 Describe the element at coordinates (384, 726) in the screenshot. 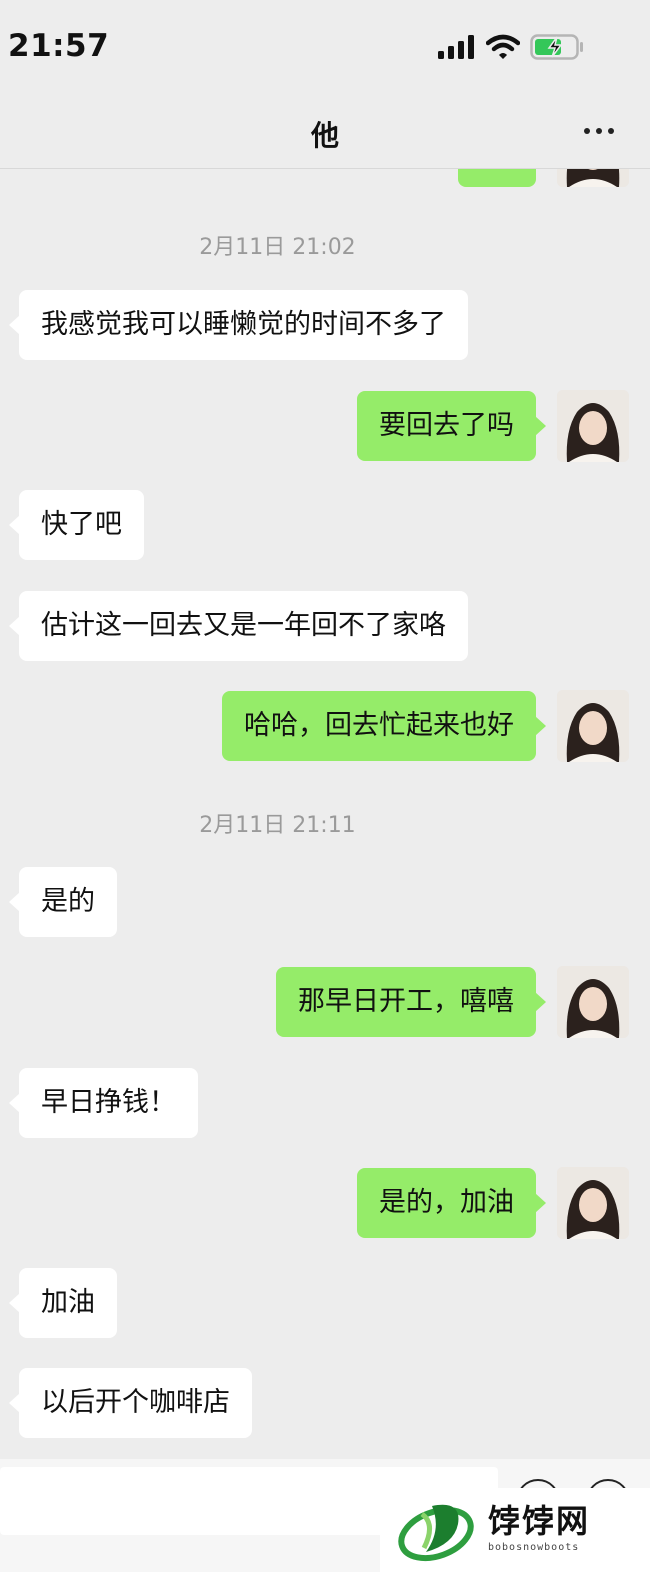

I see `outgoing-message: 哈哈，回去忙起来也好` at that location.